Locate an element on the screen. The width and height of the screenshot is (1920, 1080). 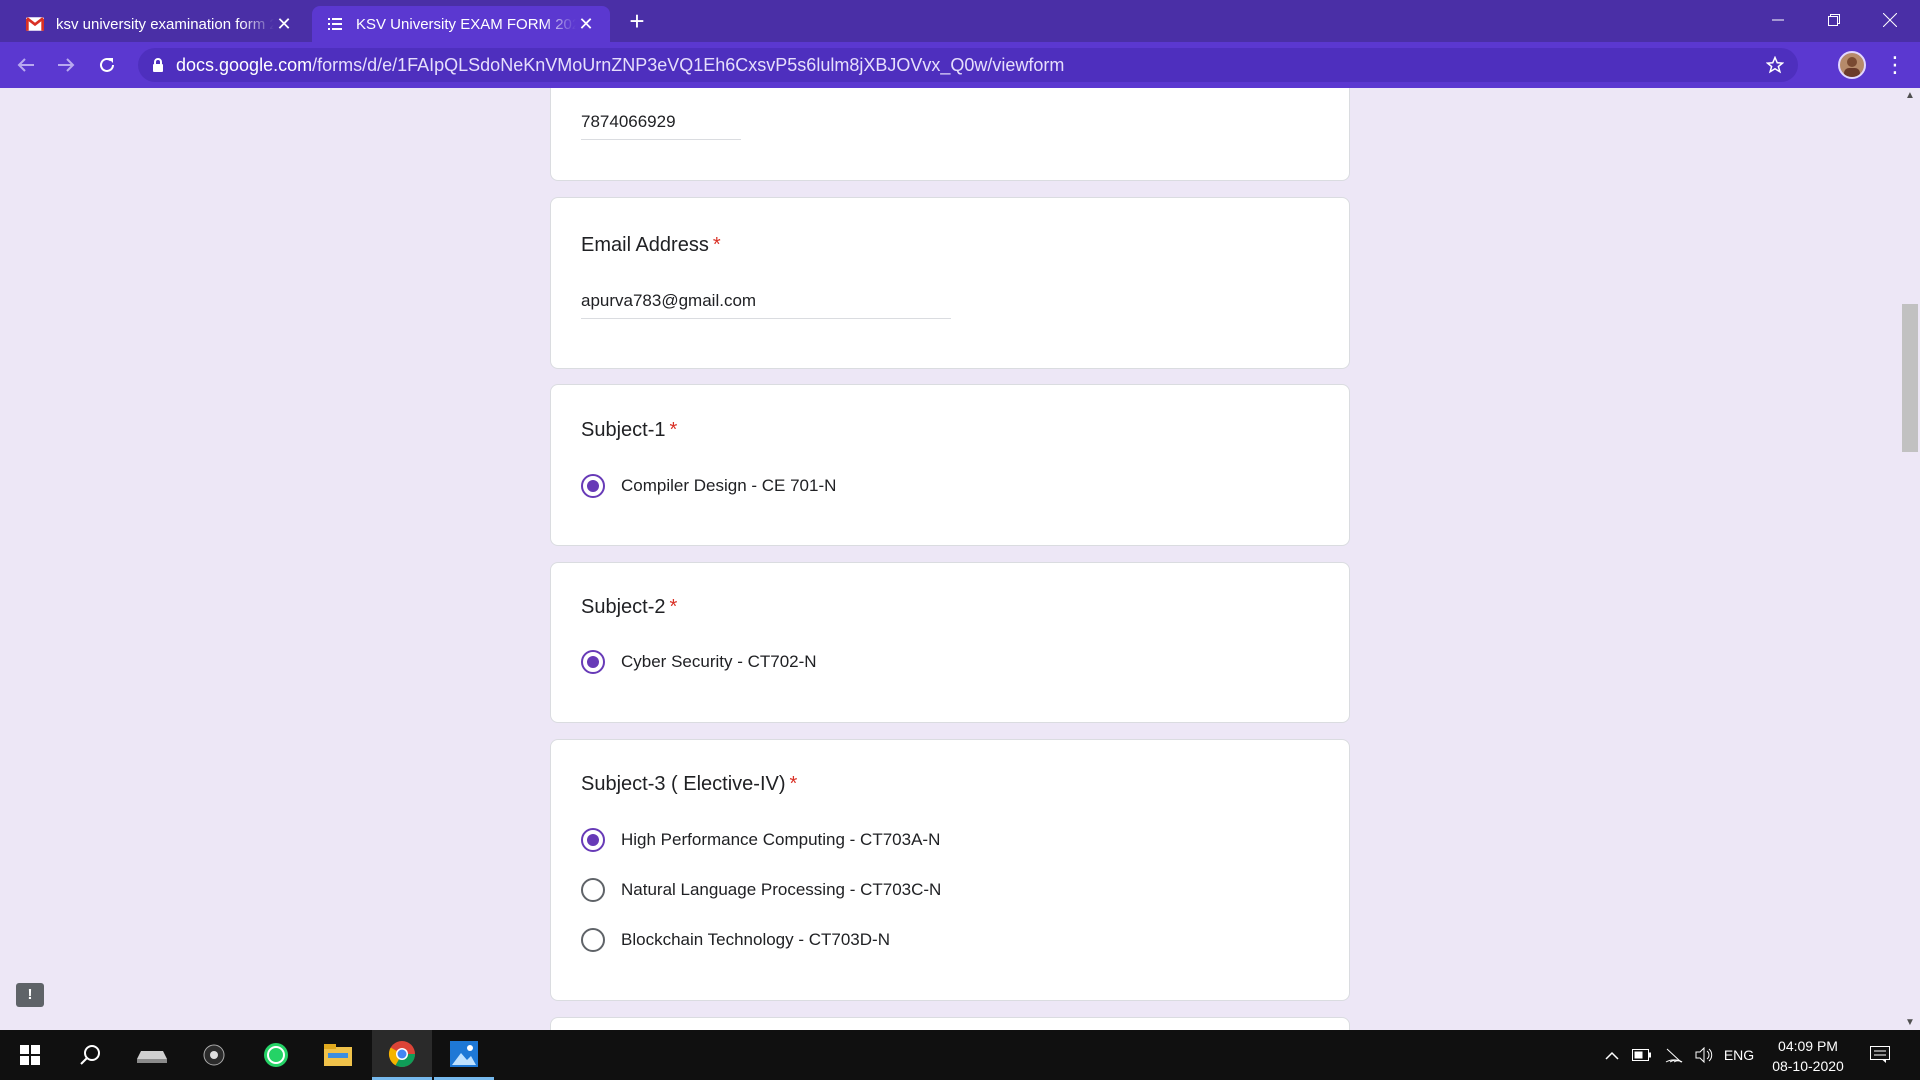
taskbar-app-obs is located at coordinates (214, 1055).